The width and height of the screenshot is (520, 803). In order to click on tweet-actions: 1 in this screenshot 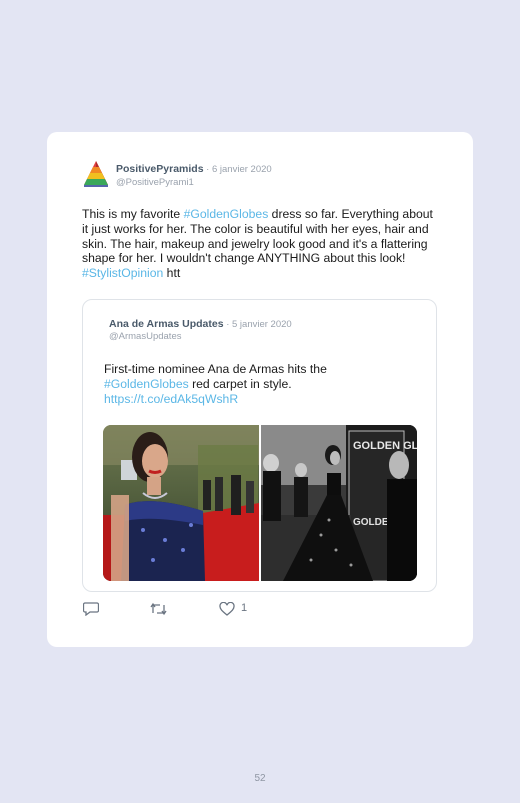, I will do `click(183, 610)`.